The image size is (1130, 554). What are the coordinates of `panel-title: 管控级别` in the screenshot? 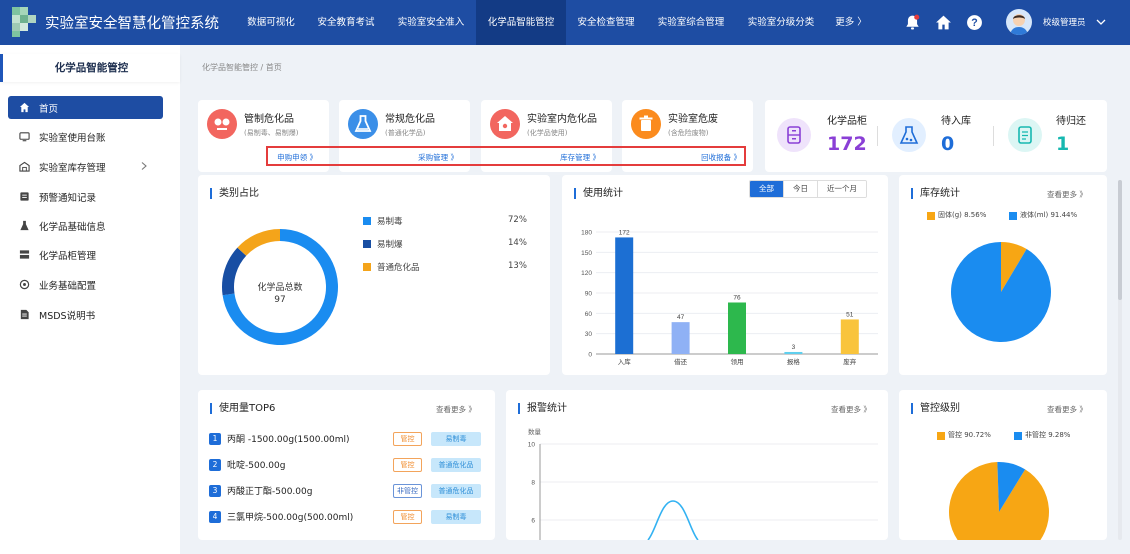 It's located at (935, 408).